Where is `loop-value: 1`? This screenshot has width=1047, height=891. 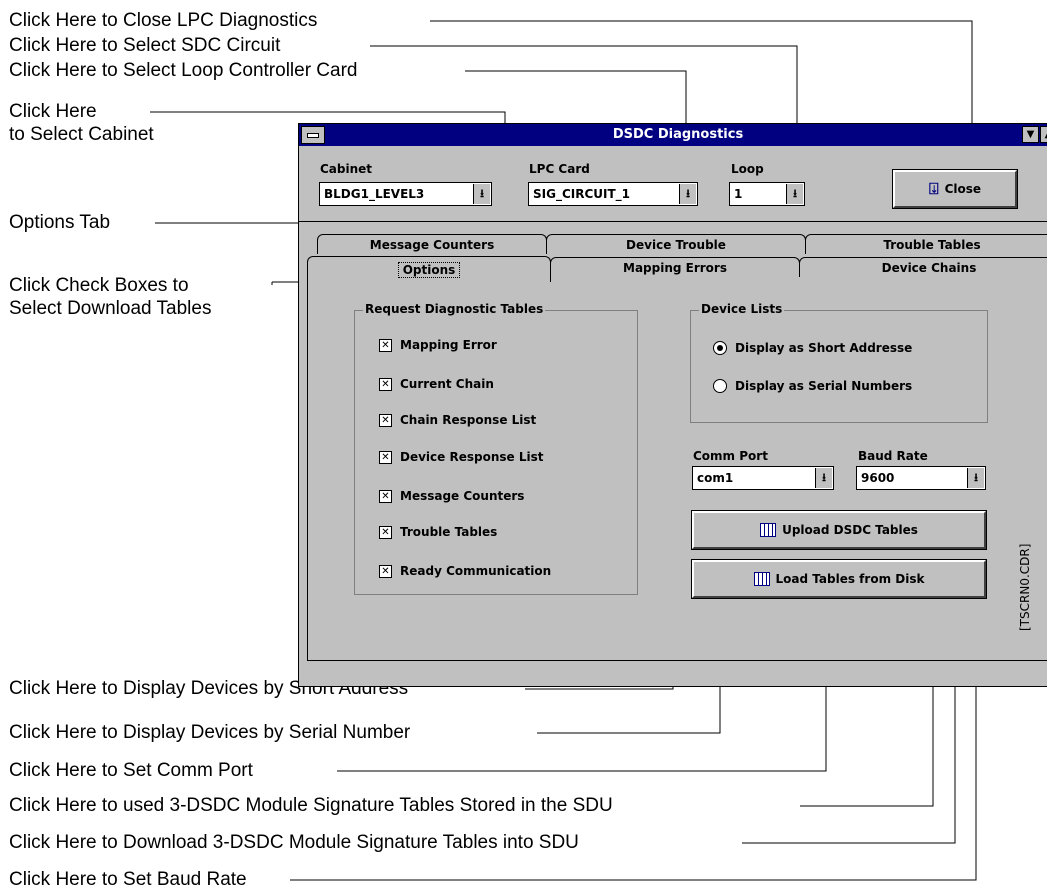
loop-value: 1 is located at coordinates (738, 194).